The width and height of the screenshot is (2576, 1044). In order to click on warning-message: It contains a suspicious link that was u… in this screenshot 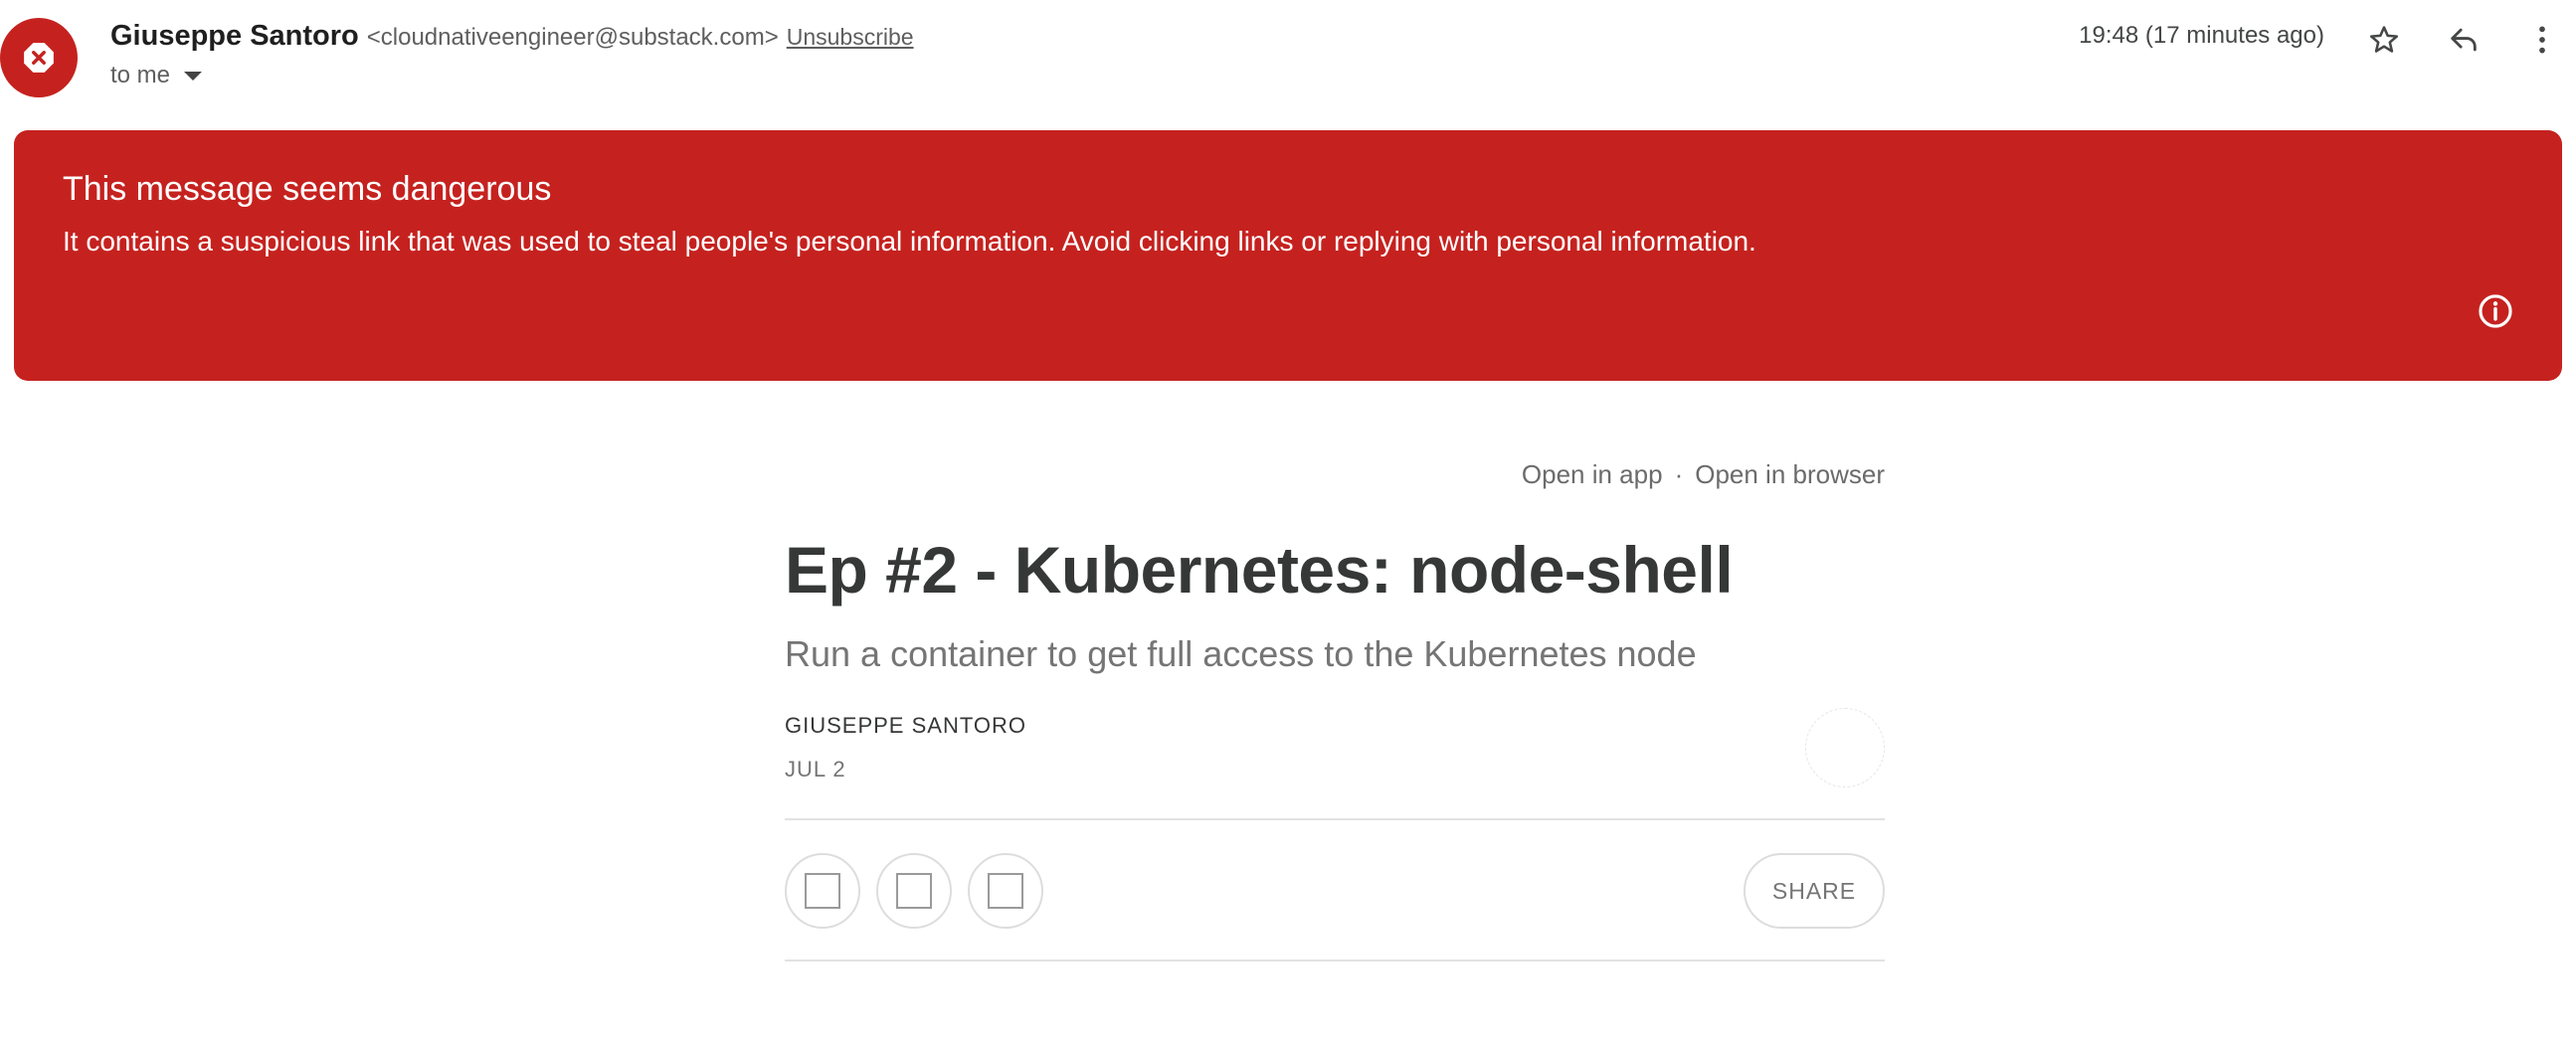, I will do `click(909, 241)`.